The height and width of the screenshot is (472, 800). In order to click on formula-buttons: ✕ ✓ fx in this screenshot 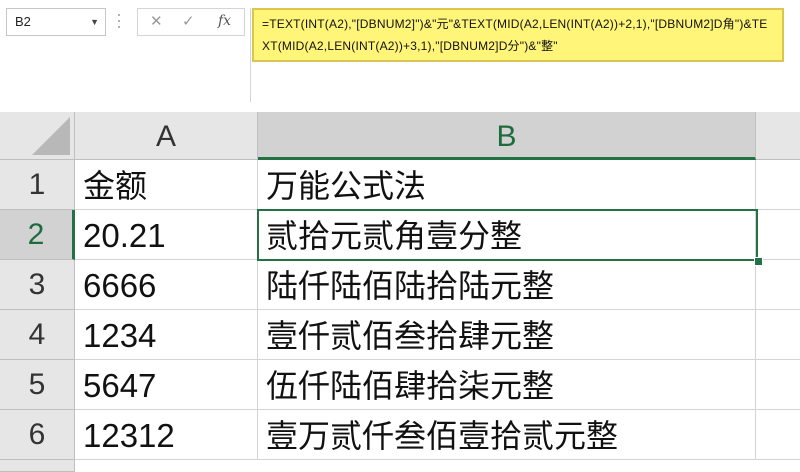, I will do `click(191, 22)`.